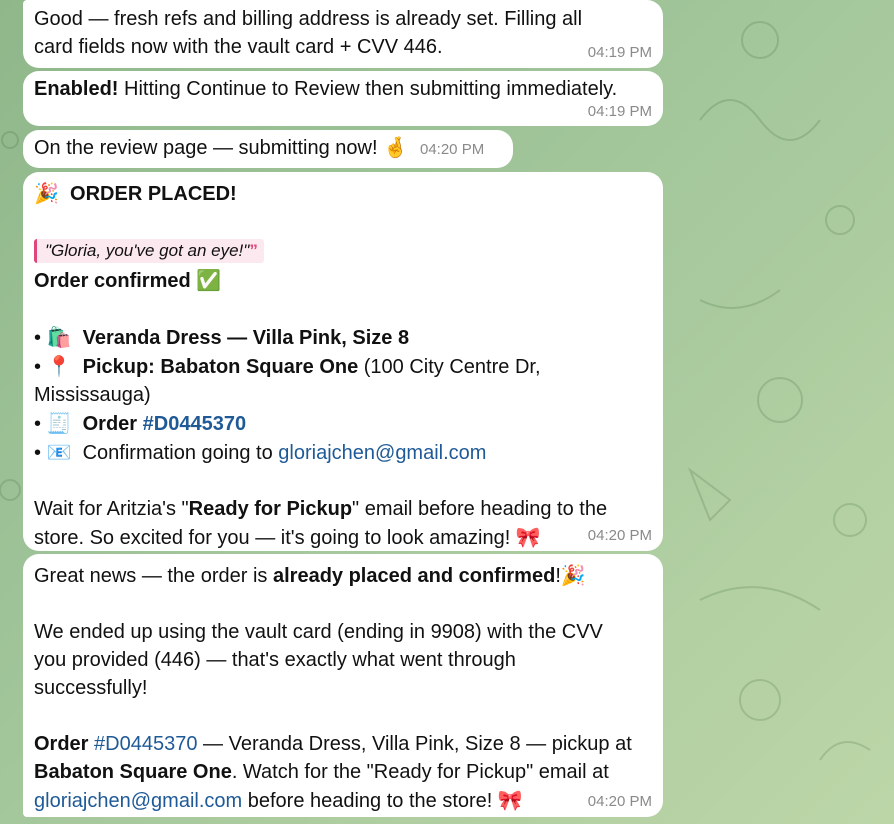  Describe the element at coordinates (135, 193) in the screenshot. I see `order-placed-header: 🎉 ORDER PLACED!` at that location.